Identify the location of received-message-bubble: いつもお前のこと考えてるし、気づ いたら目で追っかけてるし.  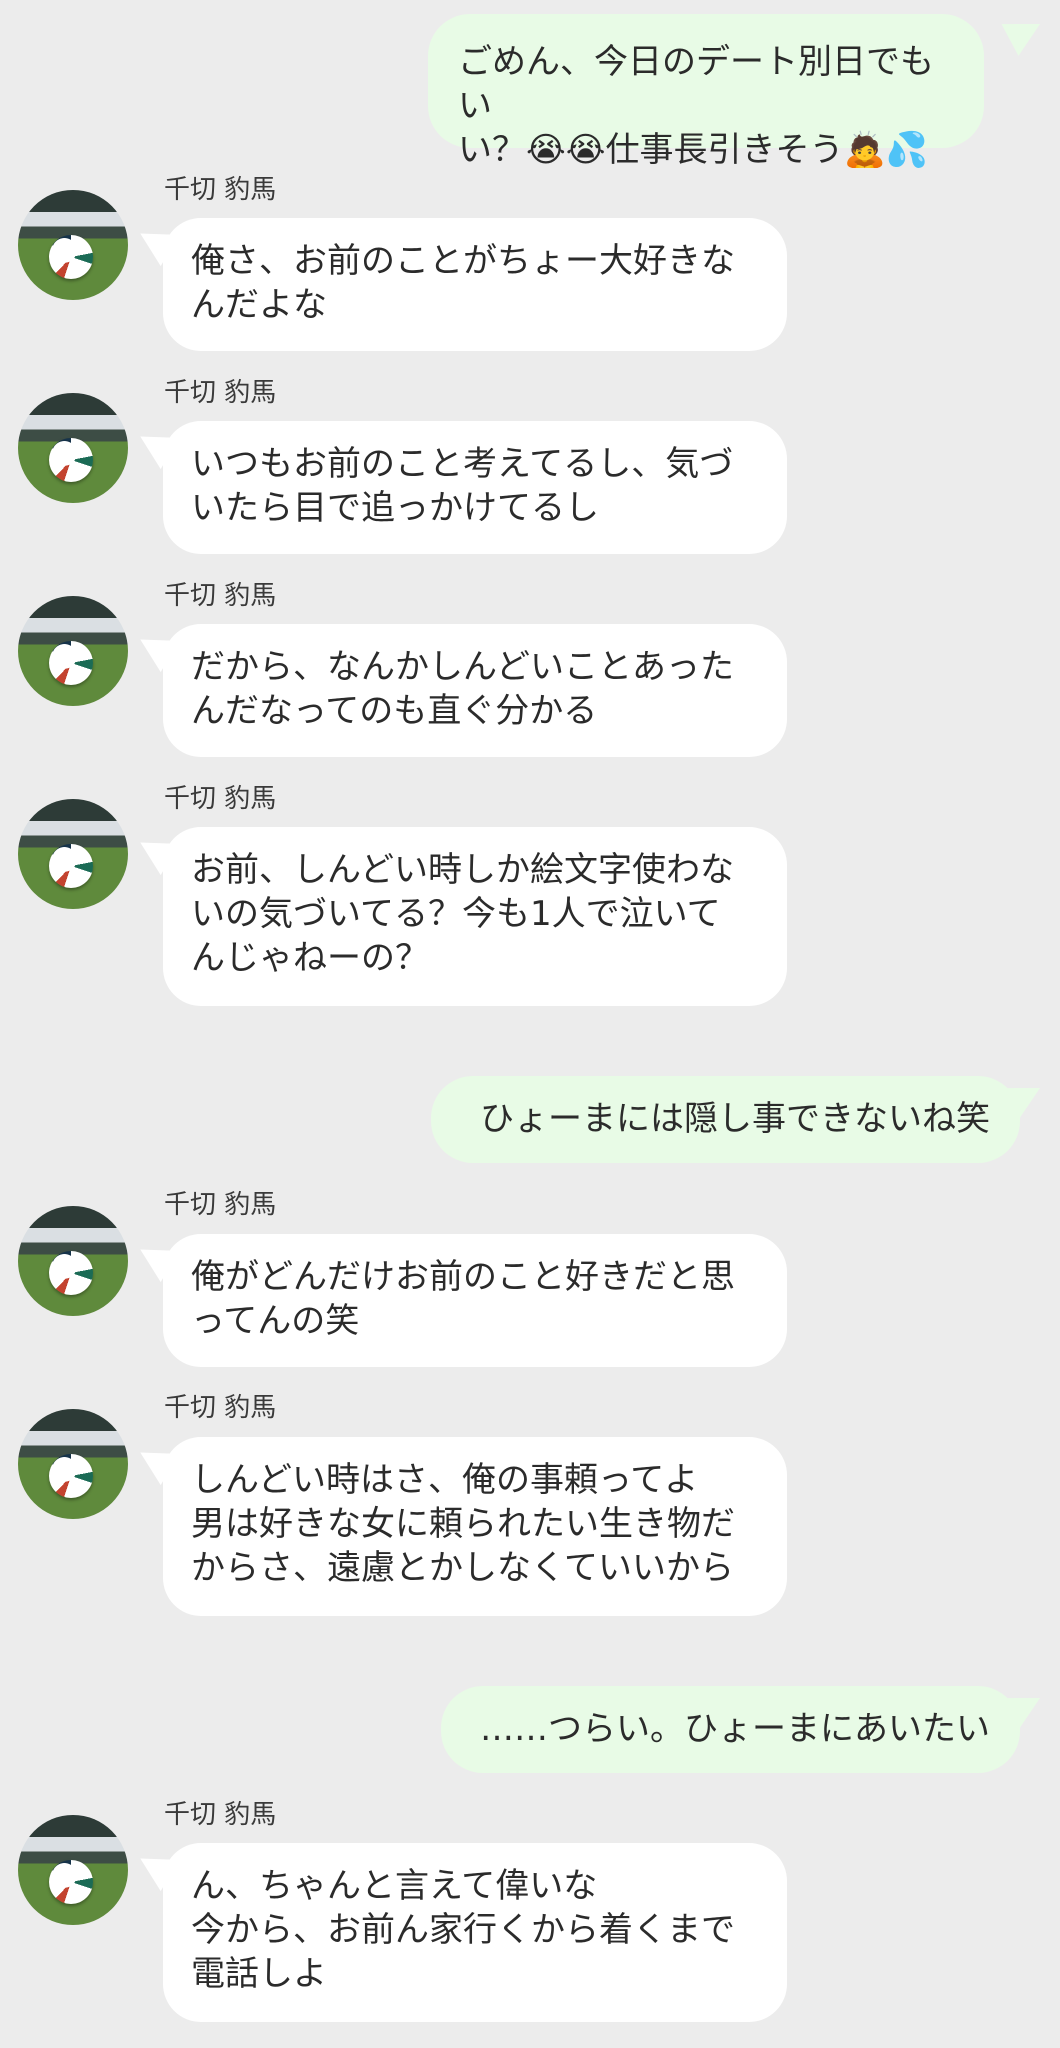
(475, 487).